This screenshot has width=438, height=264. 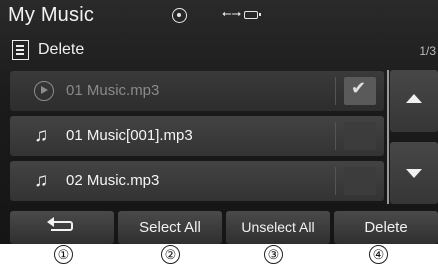 I want to click on scroll-down-button, so click(x=414, y=173).